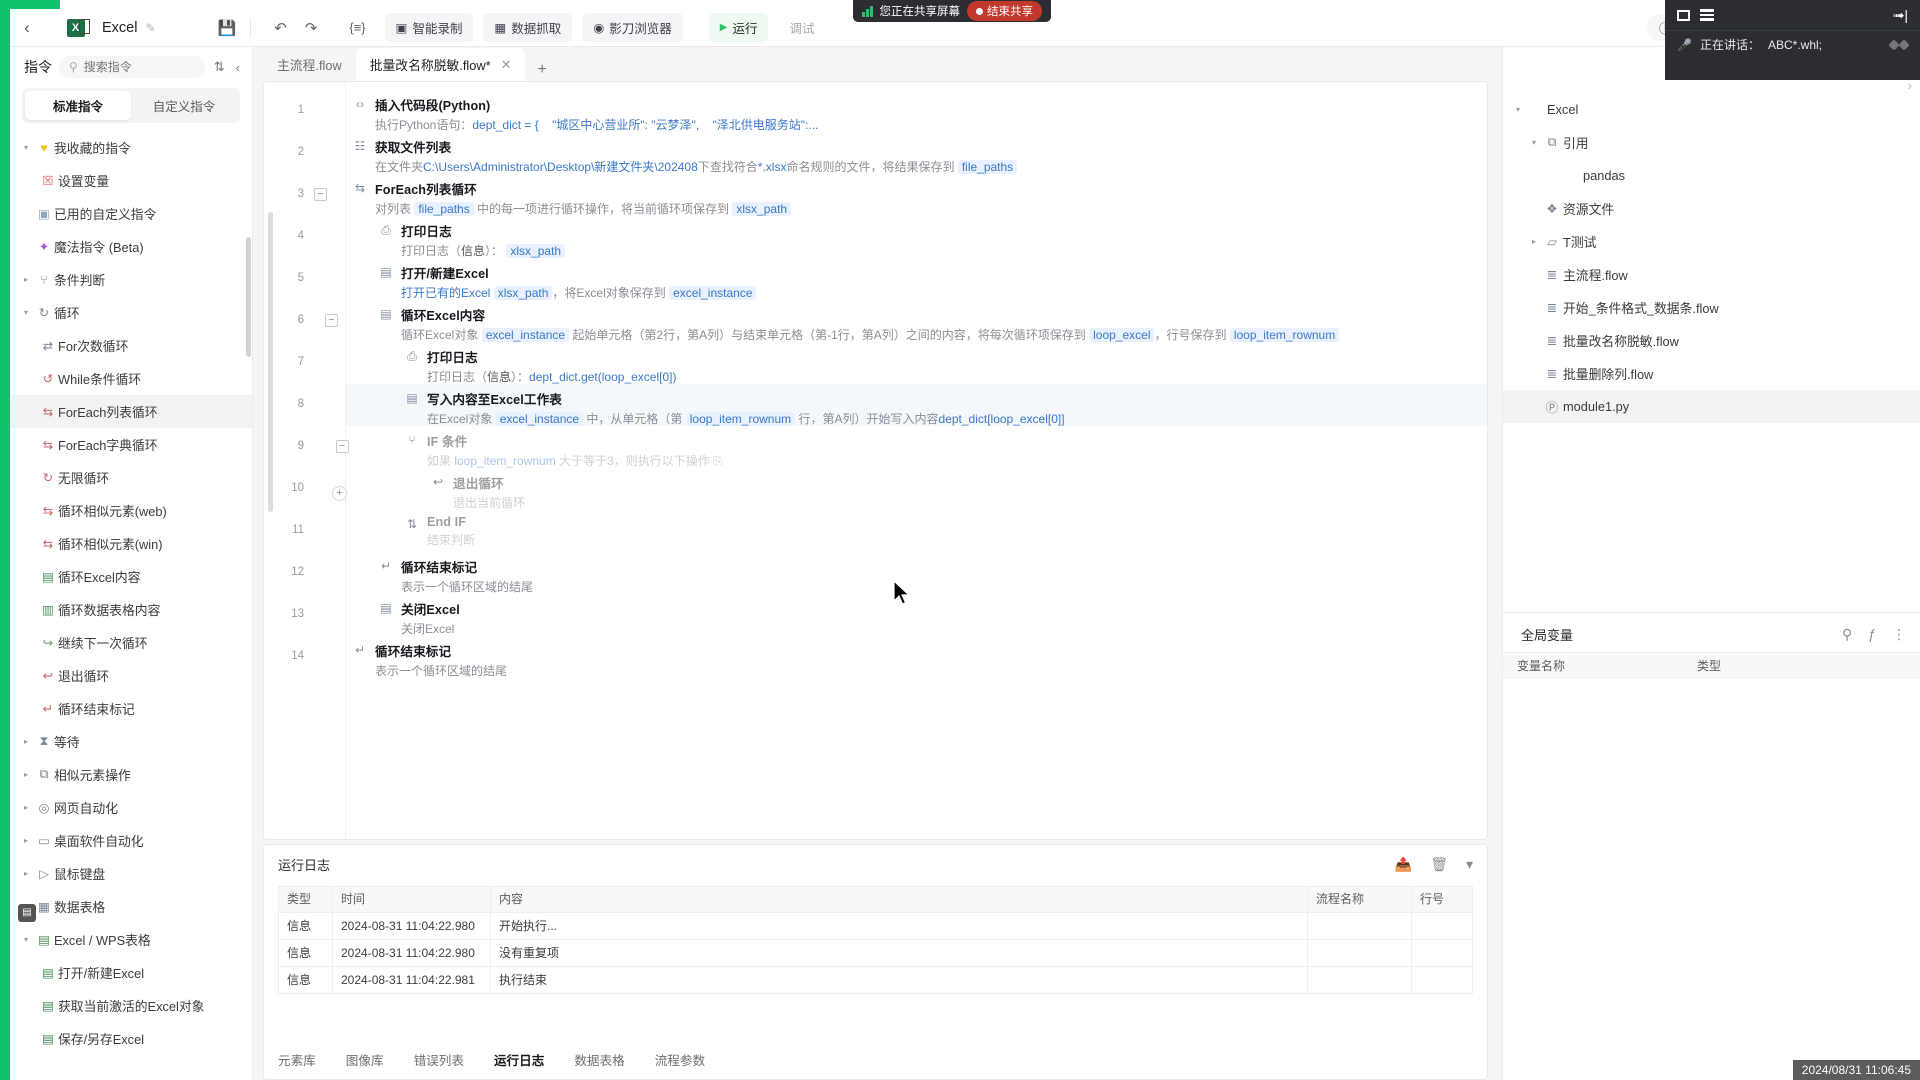 This screenshot has width=1920, height=1080. What do you see at coordinates (541, 70) in the screenshot?
I see `add-flow-tab-button: +` at bounding box center [541, 70].